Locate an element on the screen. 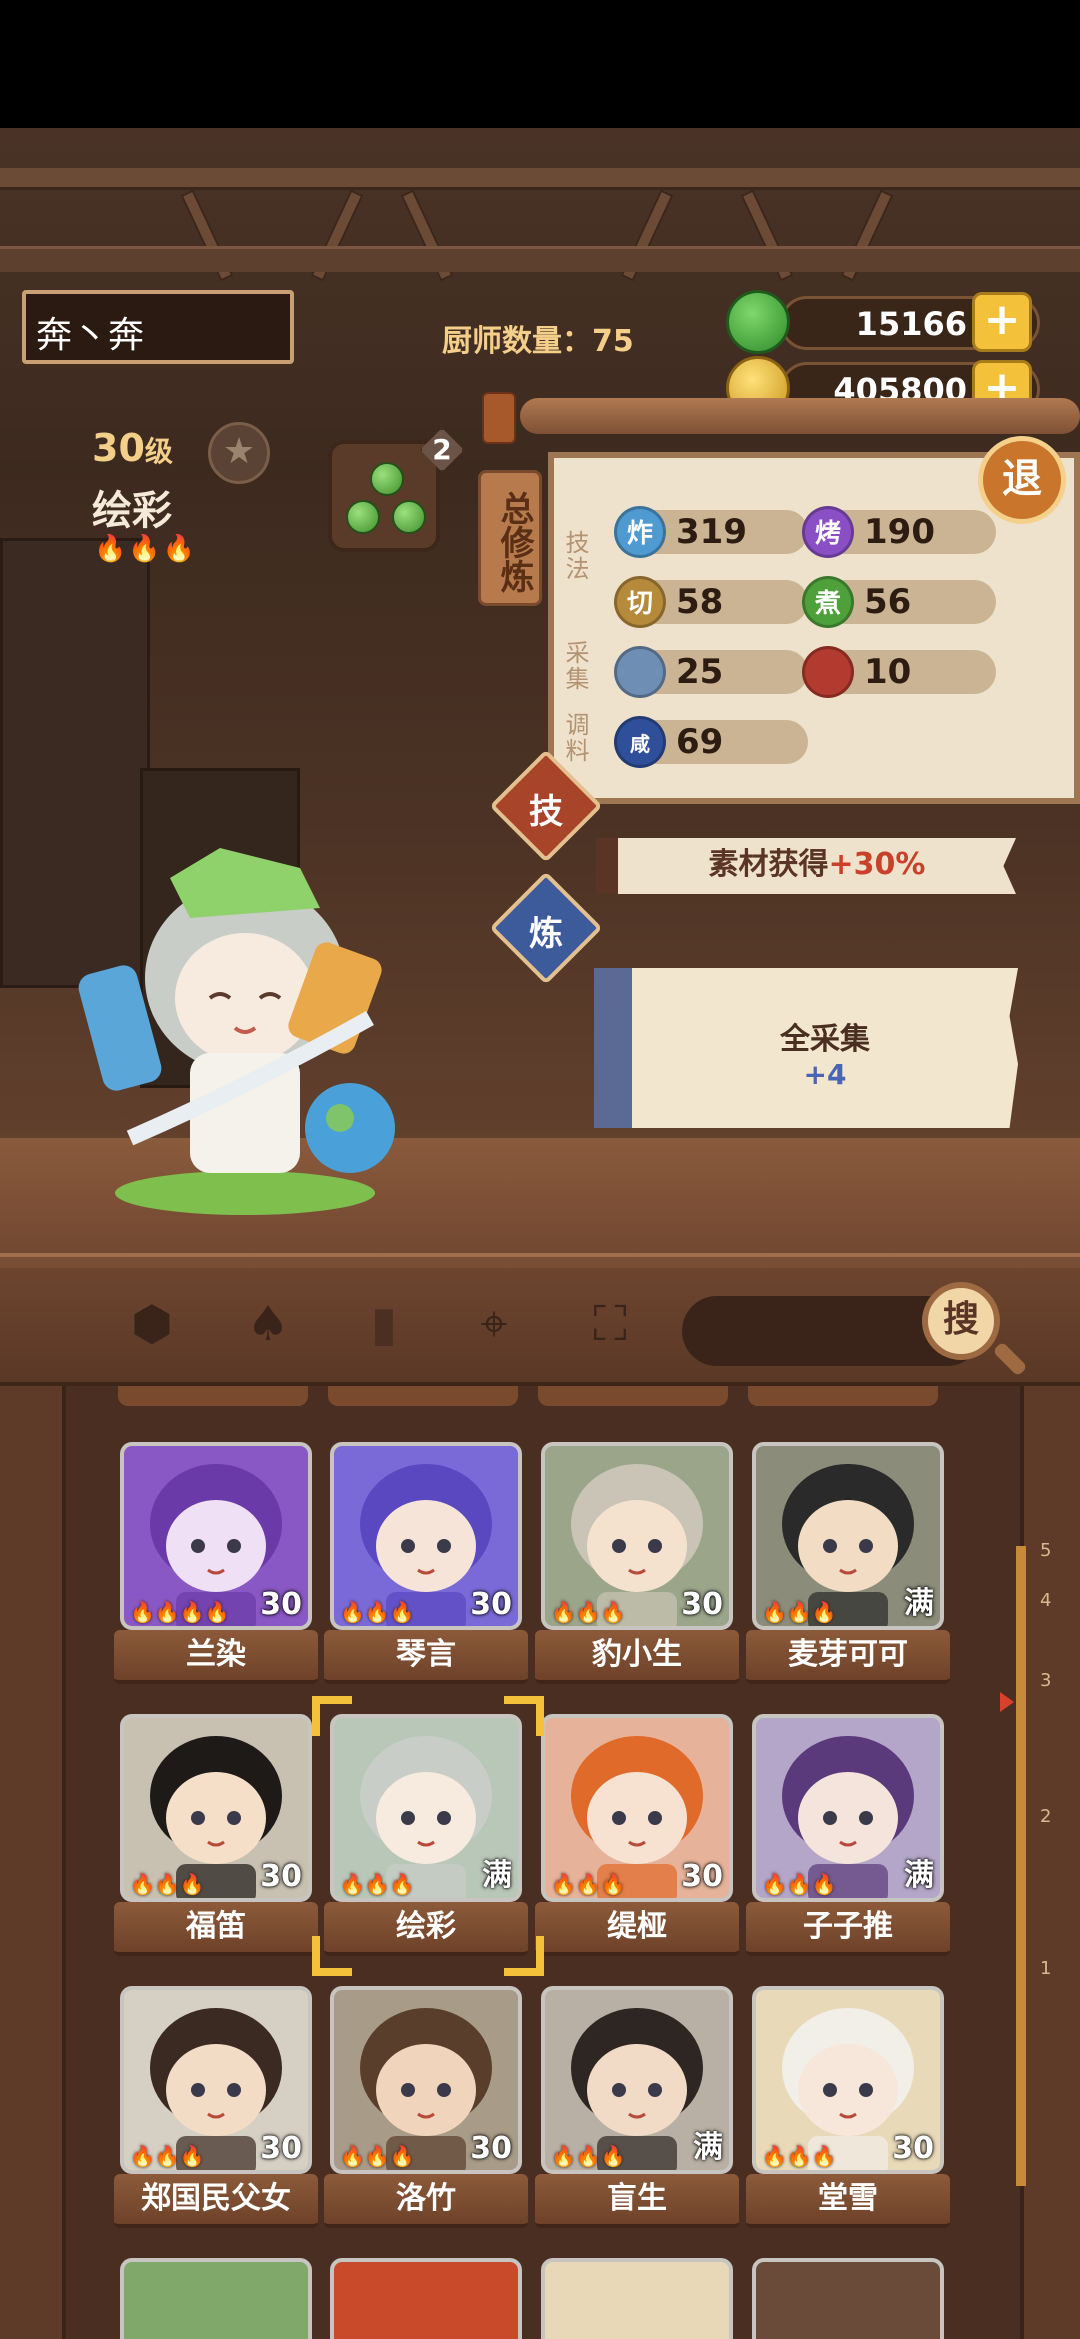  scale-label: 3 is located at coordinates (1046, 1680).